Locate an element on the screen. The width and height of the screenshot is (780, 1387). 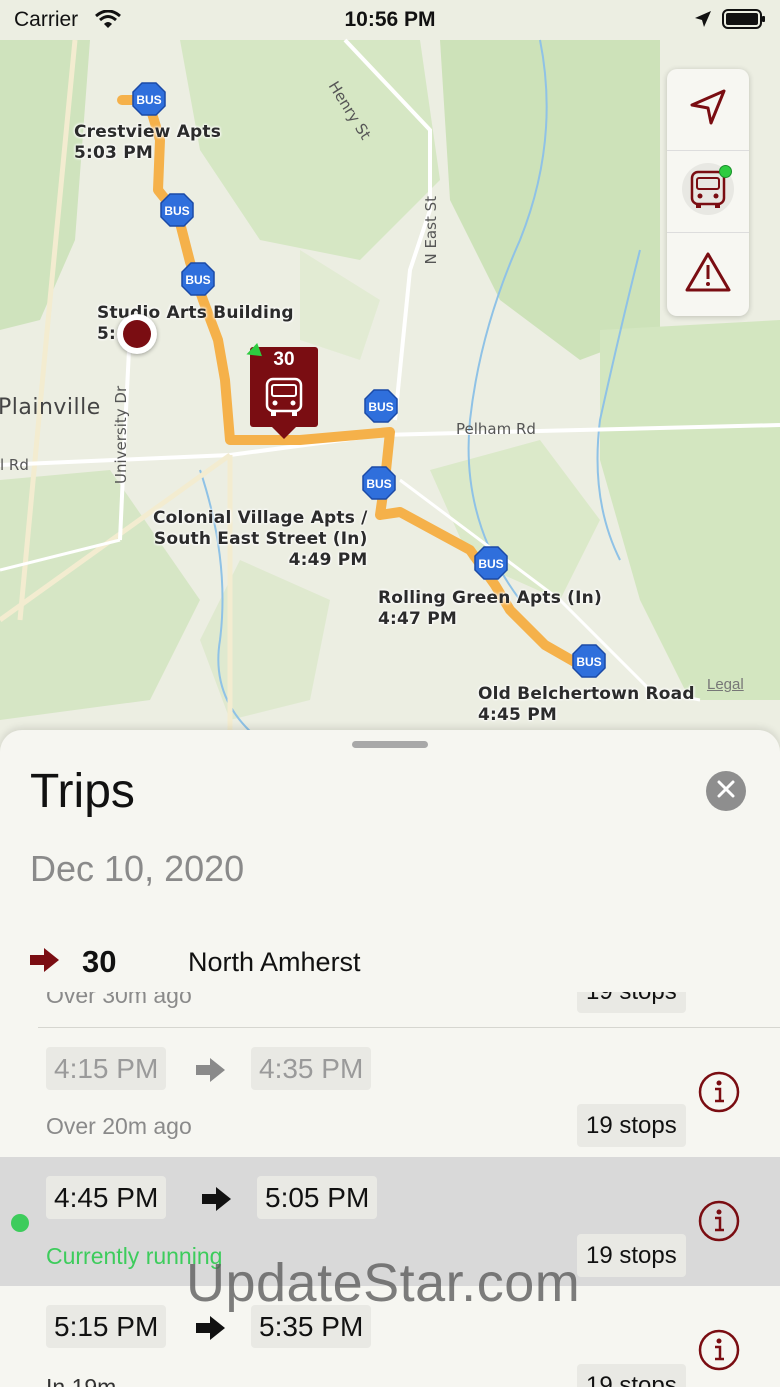
road-label-partial: l Rd is located at coordinates (14, 465).